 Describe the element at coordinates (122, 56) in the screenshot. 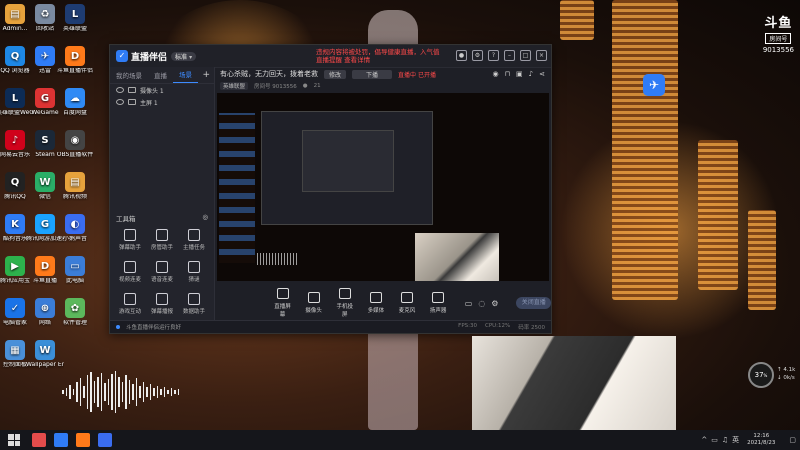

I see `app-logo-icon: ✓` at that location.